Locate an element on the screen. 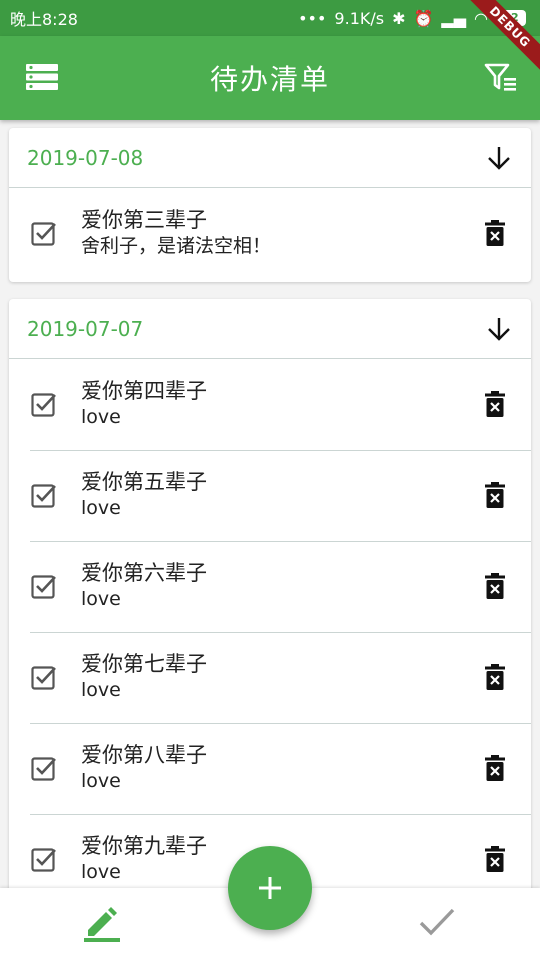 The height and width of the screenshot is (960, 540). group-date: 2019-07-08 is located at coordinates (85, 157).